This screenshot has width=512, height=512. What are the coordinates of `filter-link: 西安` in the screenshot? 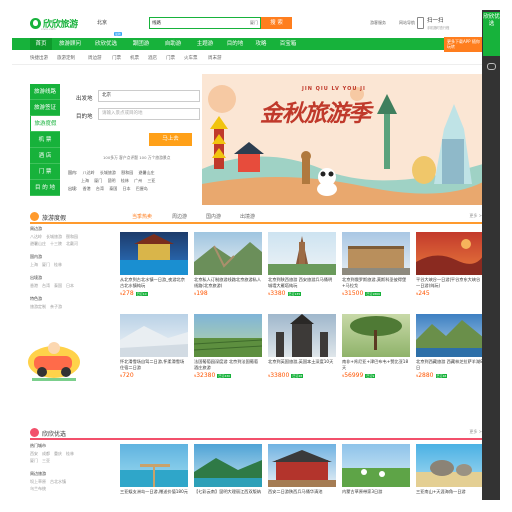 It's located at (34, 453).